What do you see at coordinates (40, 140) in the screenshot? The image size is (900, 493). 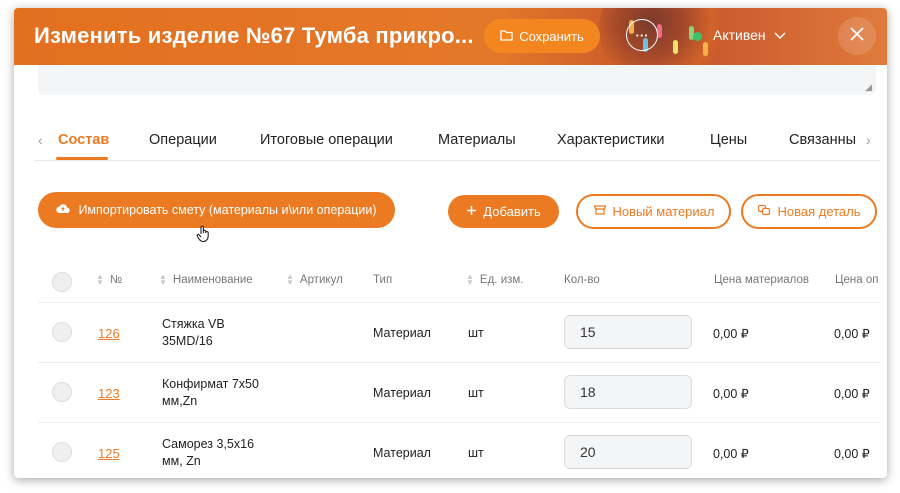 I see `tab-scroll-left-icon: ‹` at bounding box center [40, 140].